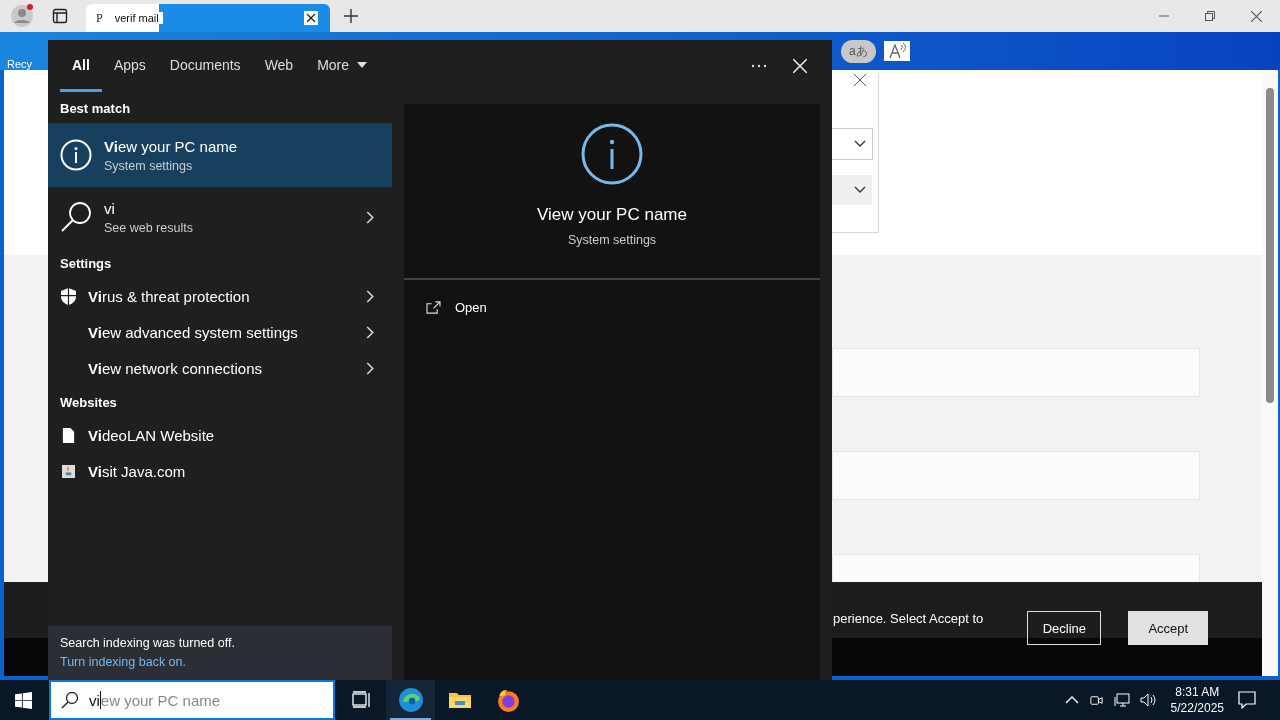  Describe the element at coordinates (612, 215) in the screenshot. I see `preview-title: View your PC name` at that location.